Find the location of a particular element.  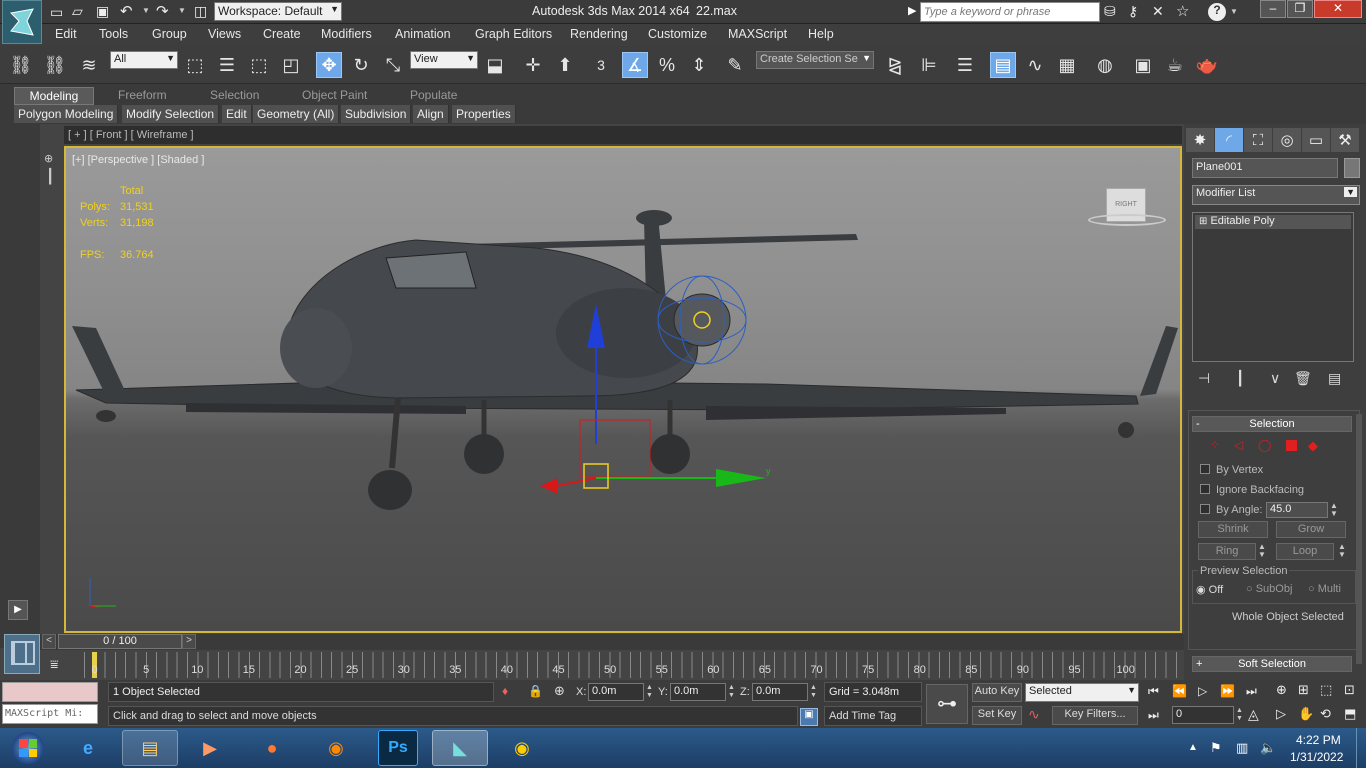

time-configuration-icon: ◬ is located at coordinates (1253, 714).